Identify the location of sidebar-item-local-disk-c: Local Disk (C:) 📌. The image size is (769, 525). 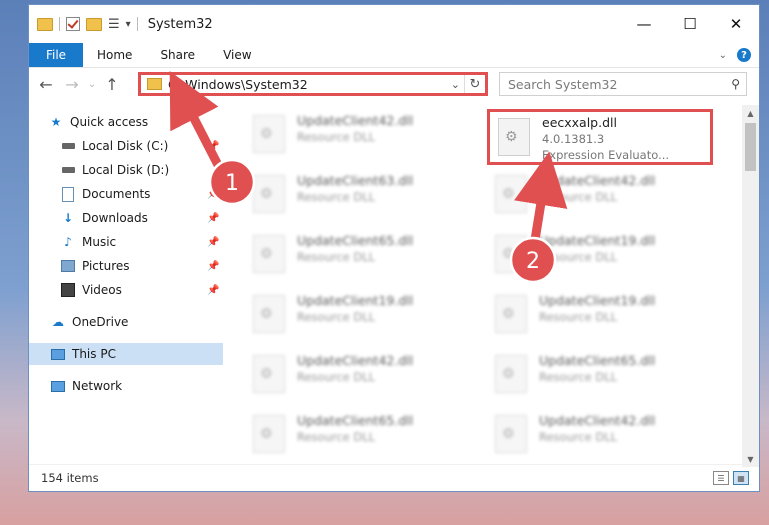
(141, 146).